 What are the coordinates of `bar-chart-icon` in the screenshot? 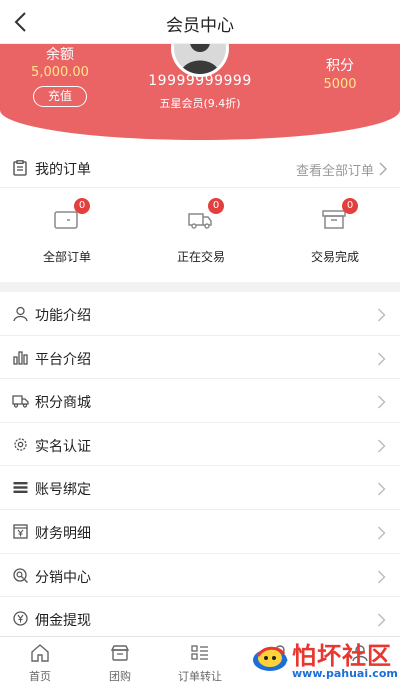 It's located at (20, 357).